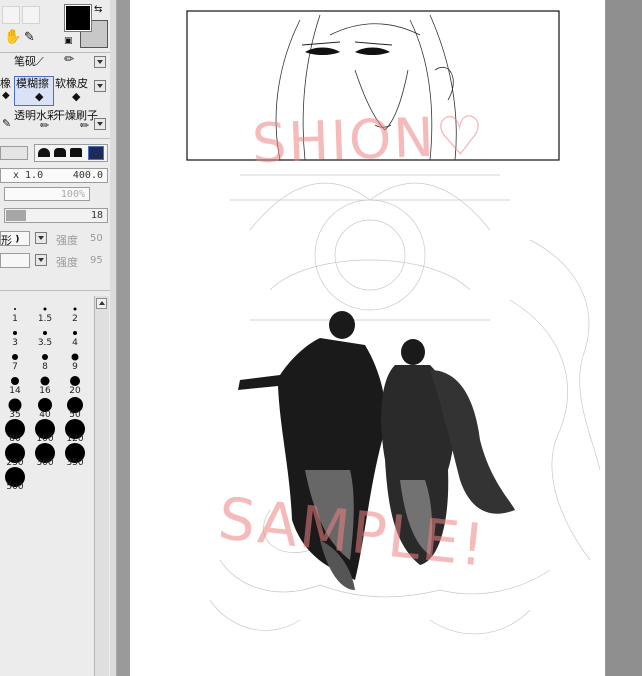 The height and width of the screenshot is (676, 642). I want to click on texture-select, so click(15, 260).